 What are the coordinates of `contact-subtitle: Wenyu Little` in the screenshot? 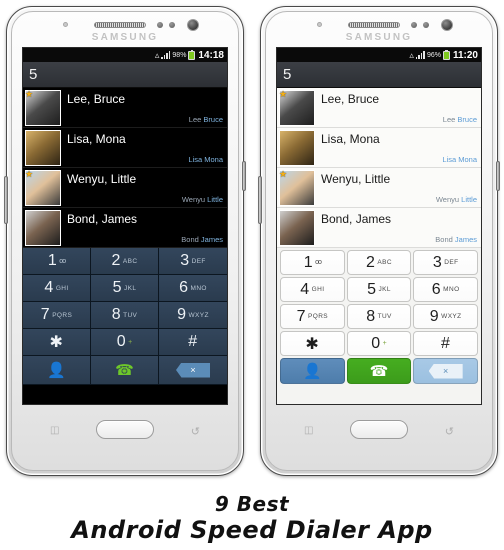 It's located at (202, 199).